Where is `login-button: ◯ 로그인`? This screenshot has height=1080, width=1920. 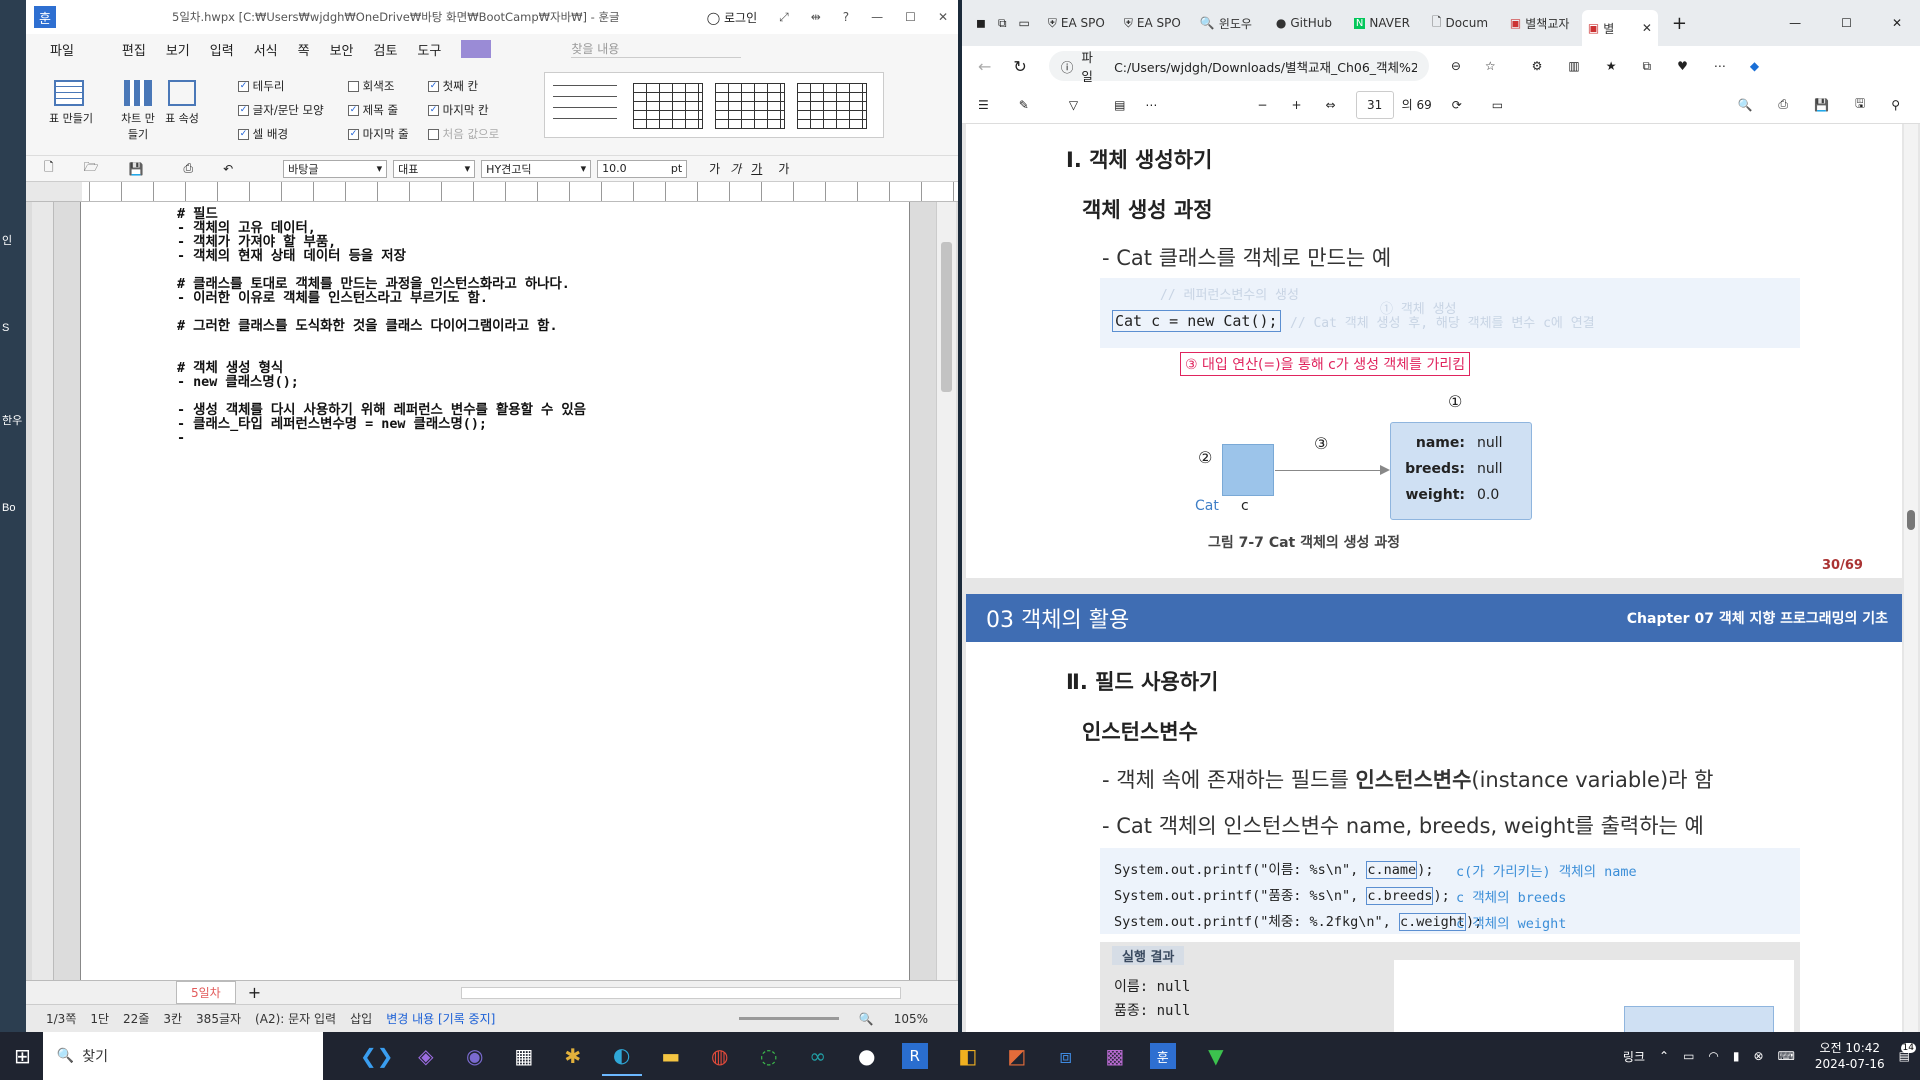
login-button: ◯ 로그인 is located at coordinates (732, 17).